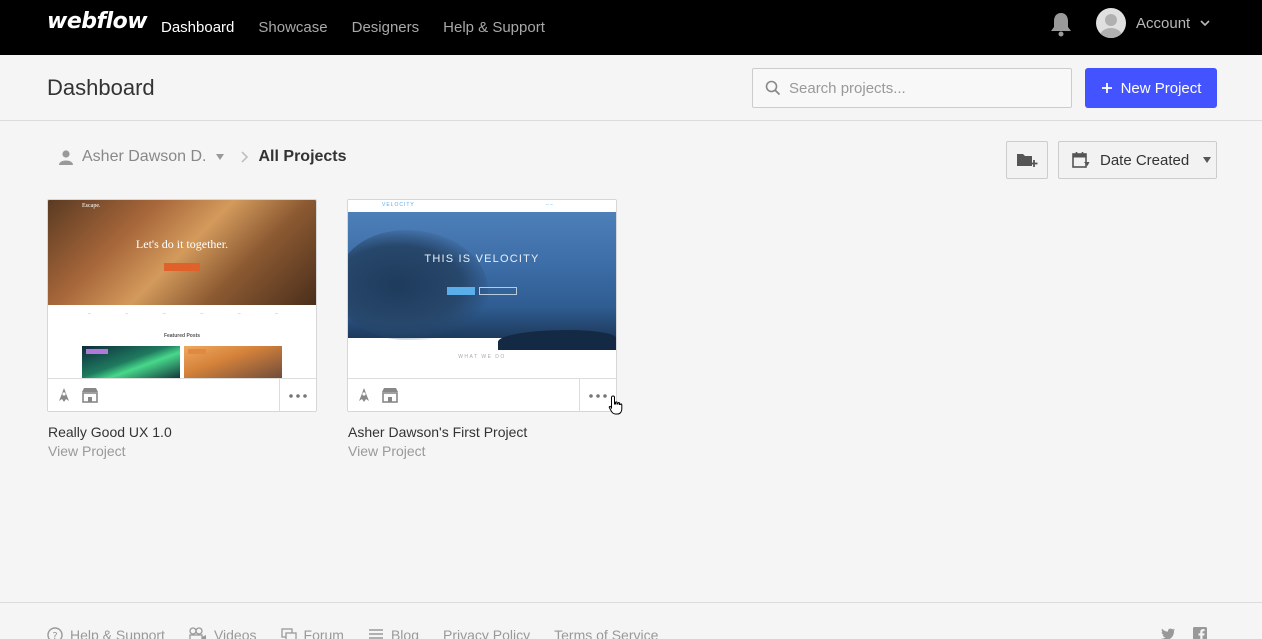  What do you see at coordinates (375, 634) in the screenshot?
I see `list-lines-icon` at bounding box center [375, 634].